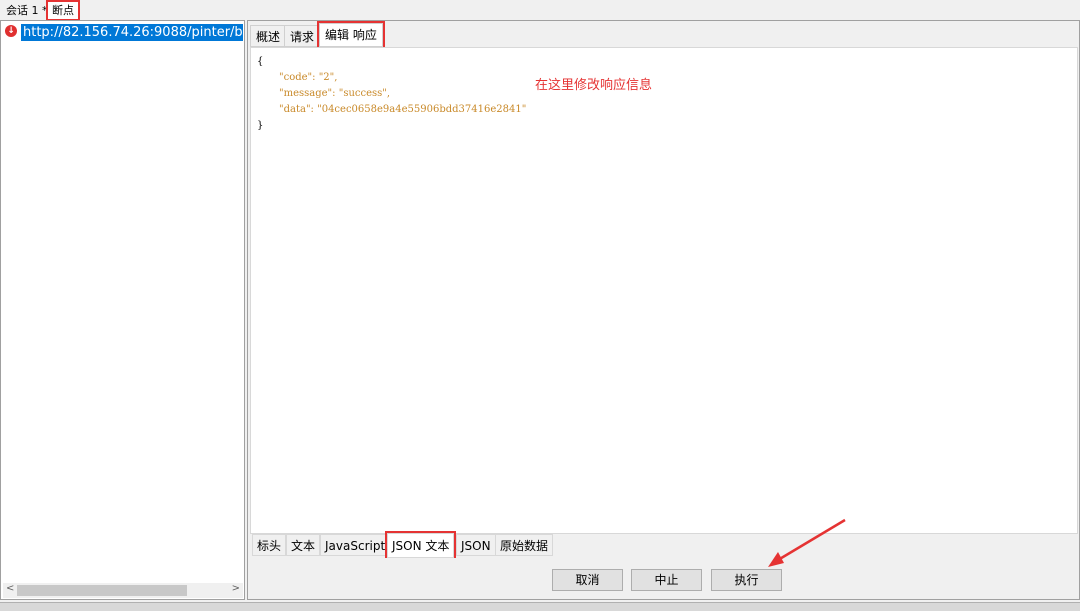  I want to click on red-arrow-icon, so click(807, 542).